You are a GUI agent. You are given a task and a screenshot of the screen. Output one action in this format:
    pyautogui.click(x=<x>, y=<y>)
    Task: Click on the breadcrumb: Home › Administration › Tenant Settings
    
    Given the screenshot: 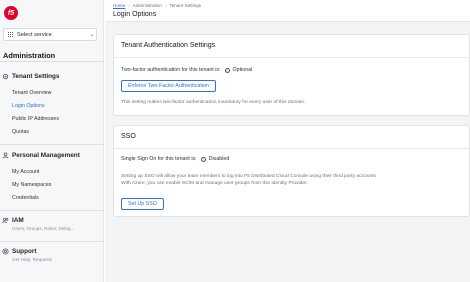 What is the action you would take?
    pyautogui.click(x=157, y=5)
    